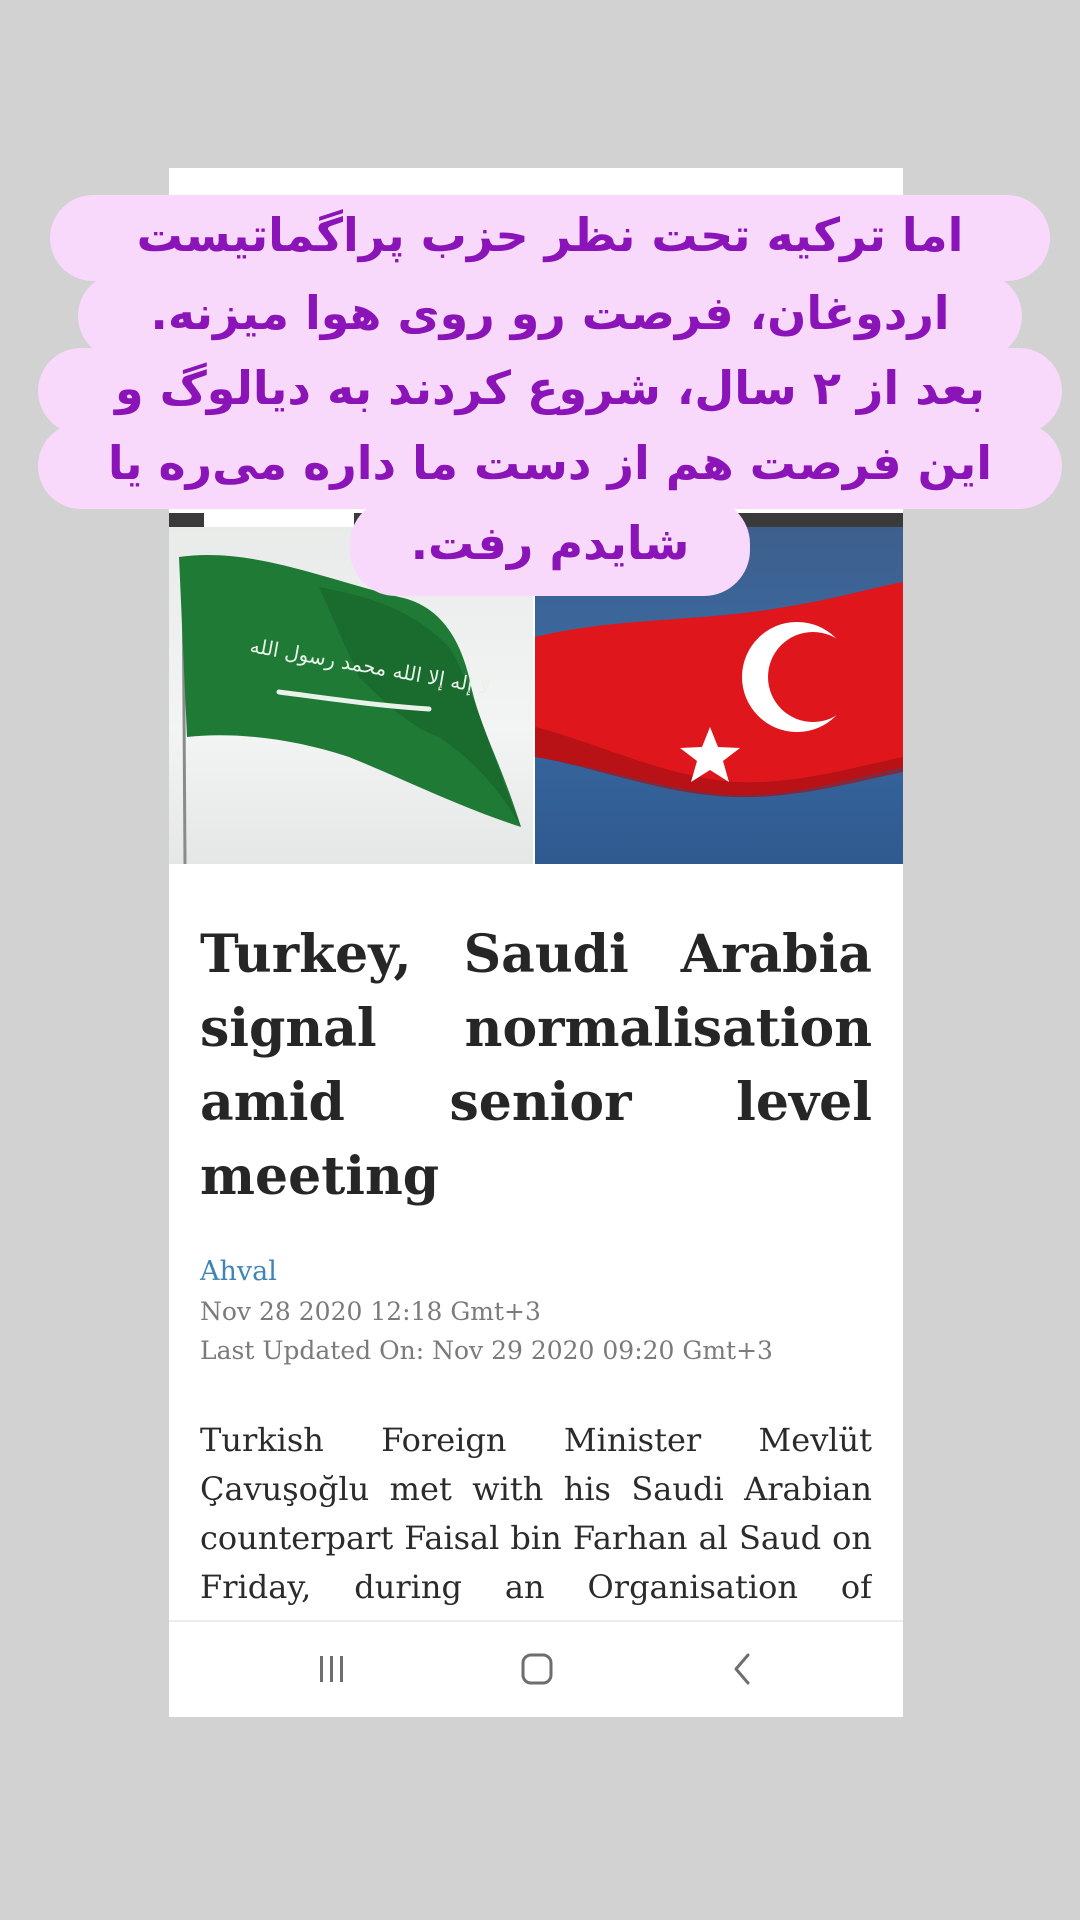 The width and height of the screenshot is (1080, 1920). Describe the element at coordinates (550, 466) in the screenshot. I see `caption-line-4: این فرصت هم از دست ما داره می‌ره یا` at that location.